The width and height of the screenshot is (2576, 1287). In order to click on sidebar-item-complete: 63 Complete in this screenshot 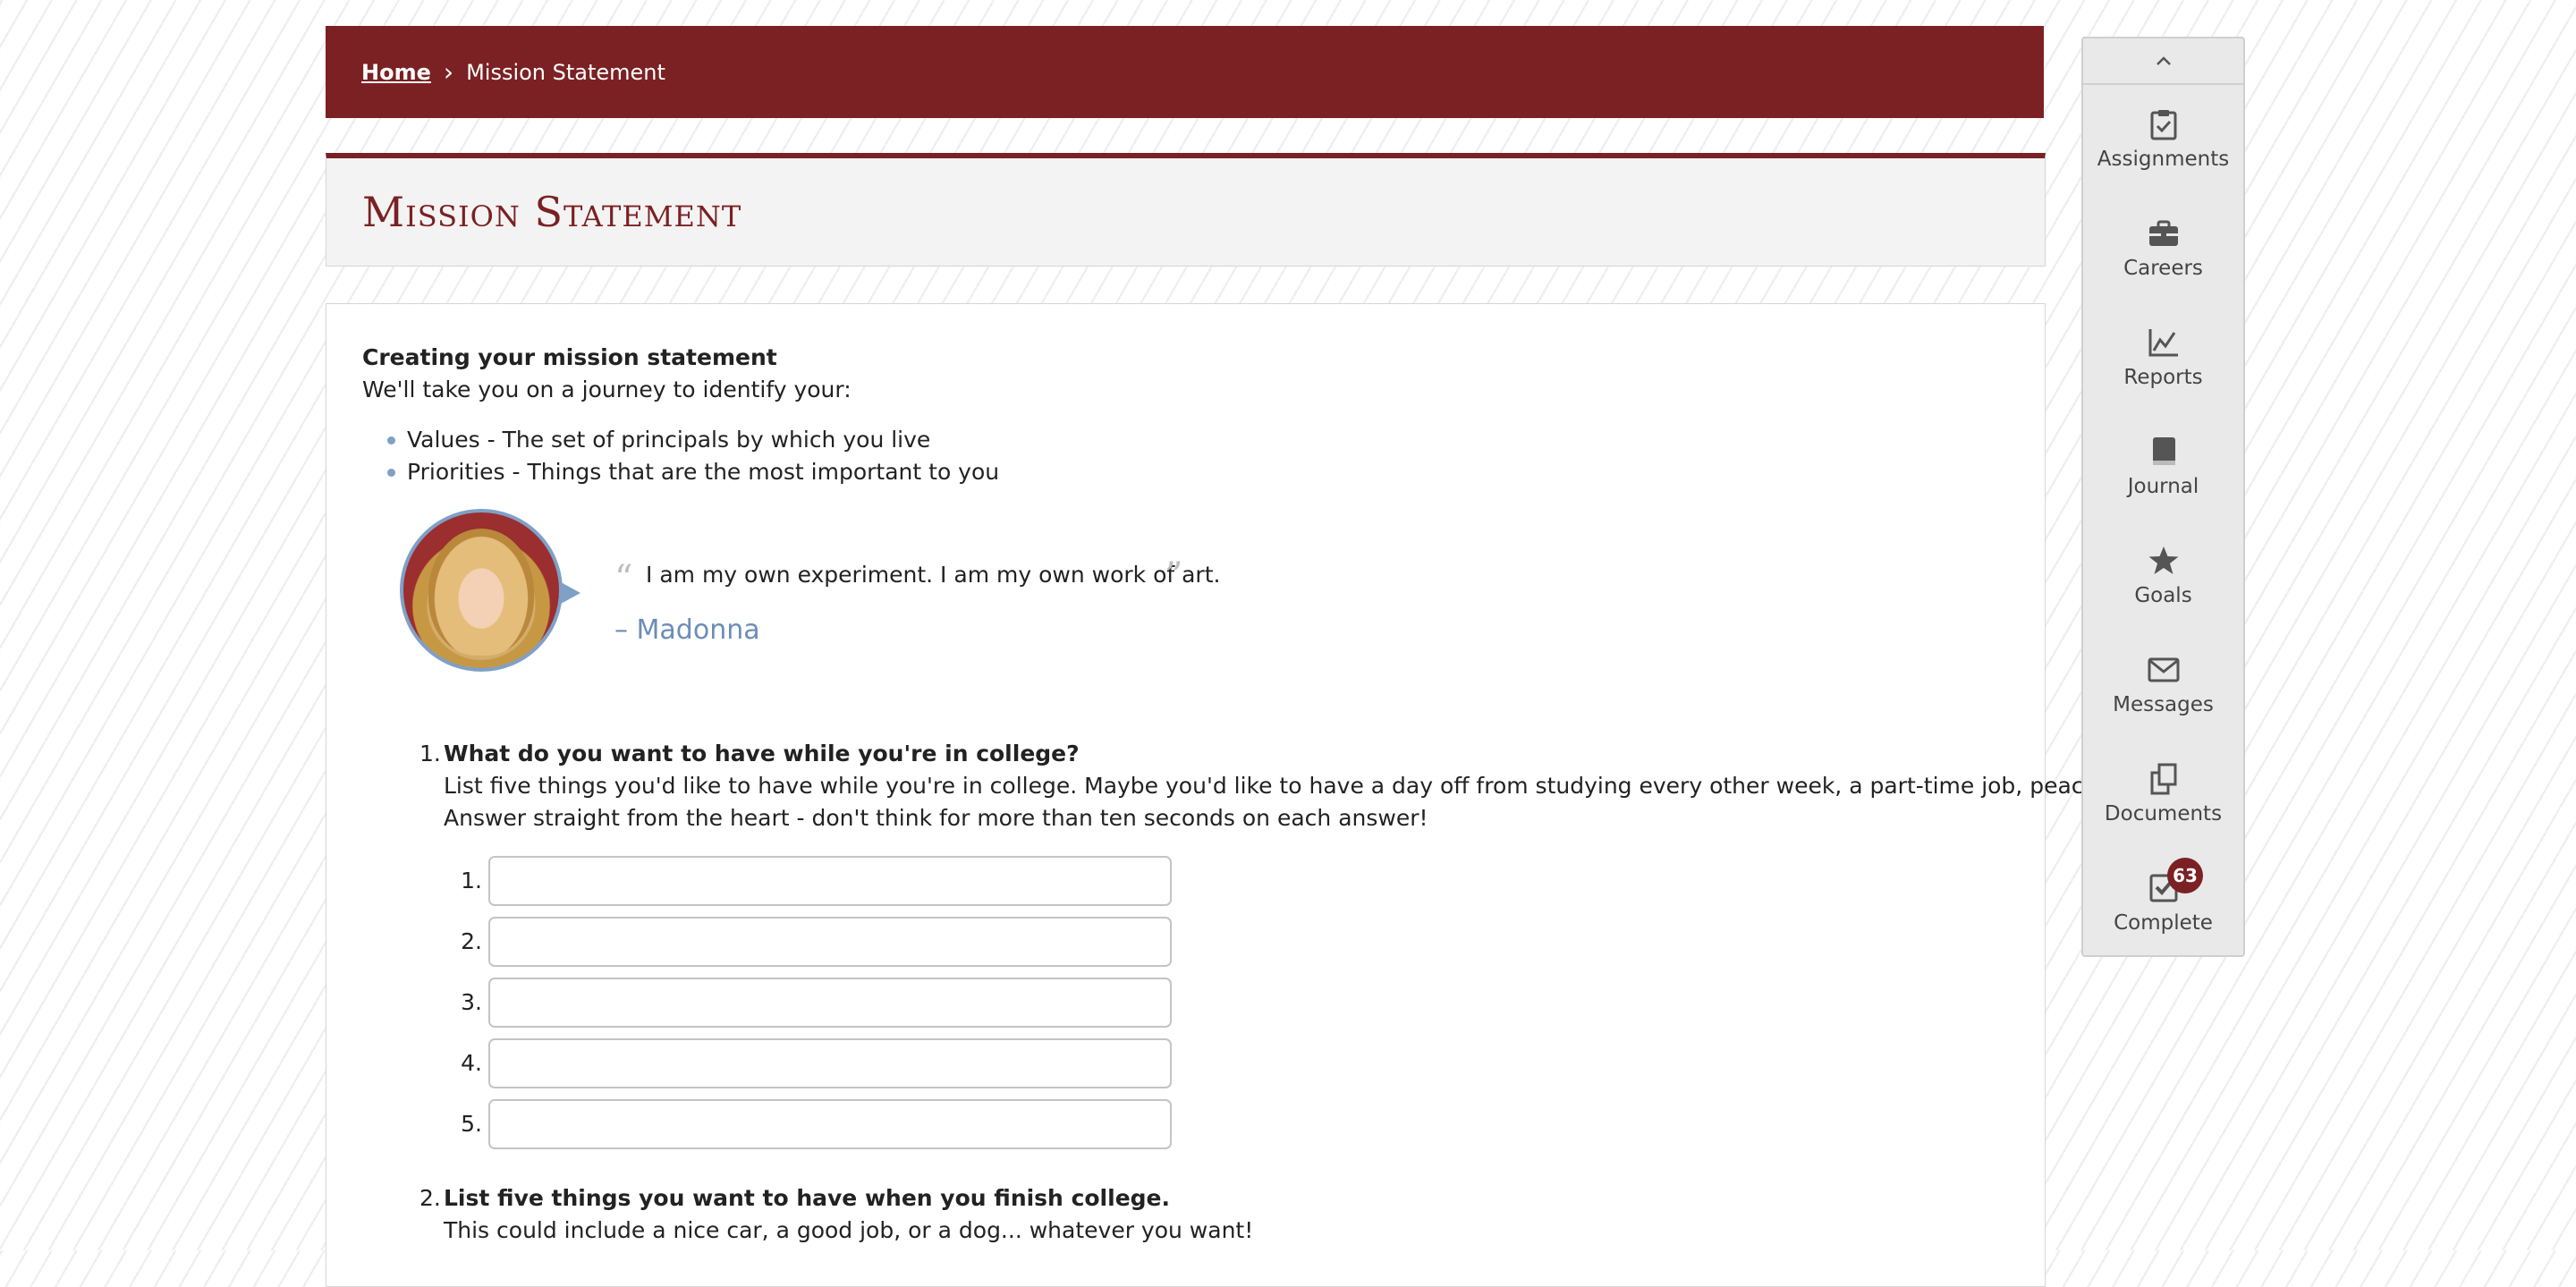, I will do `click(2163, 906)`.